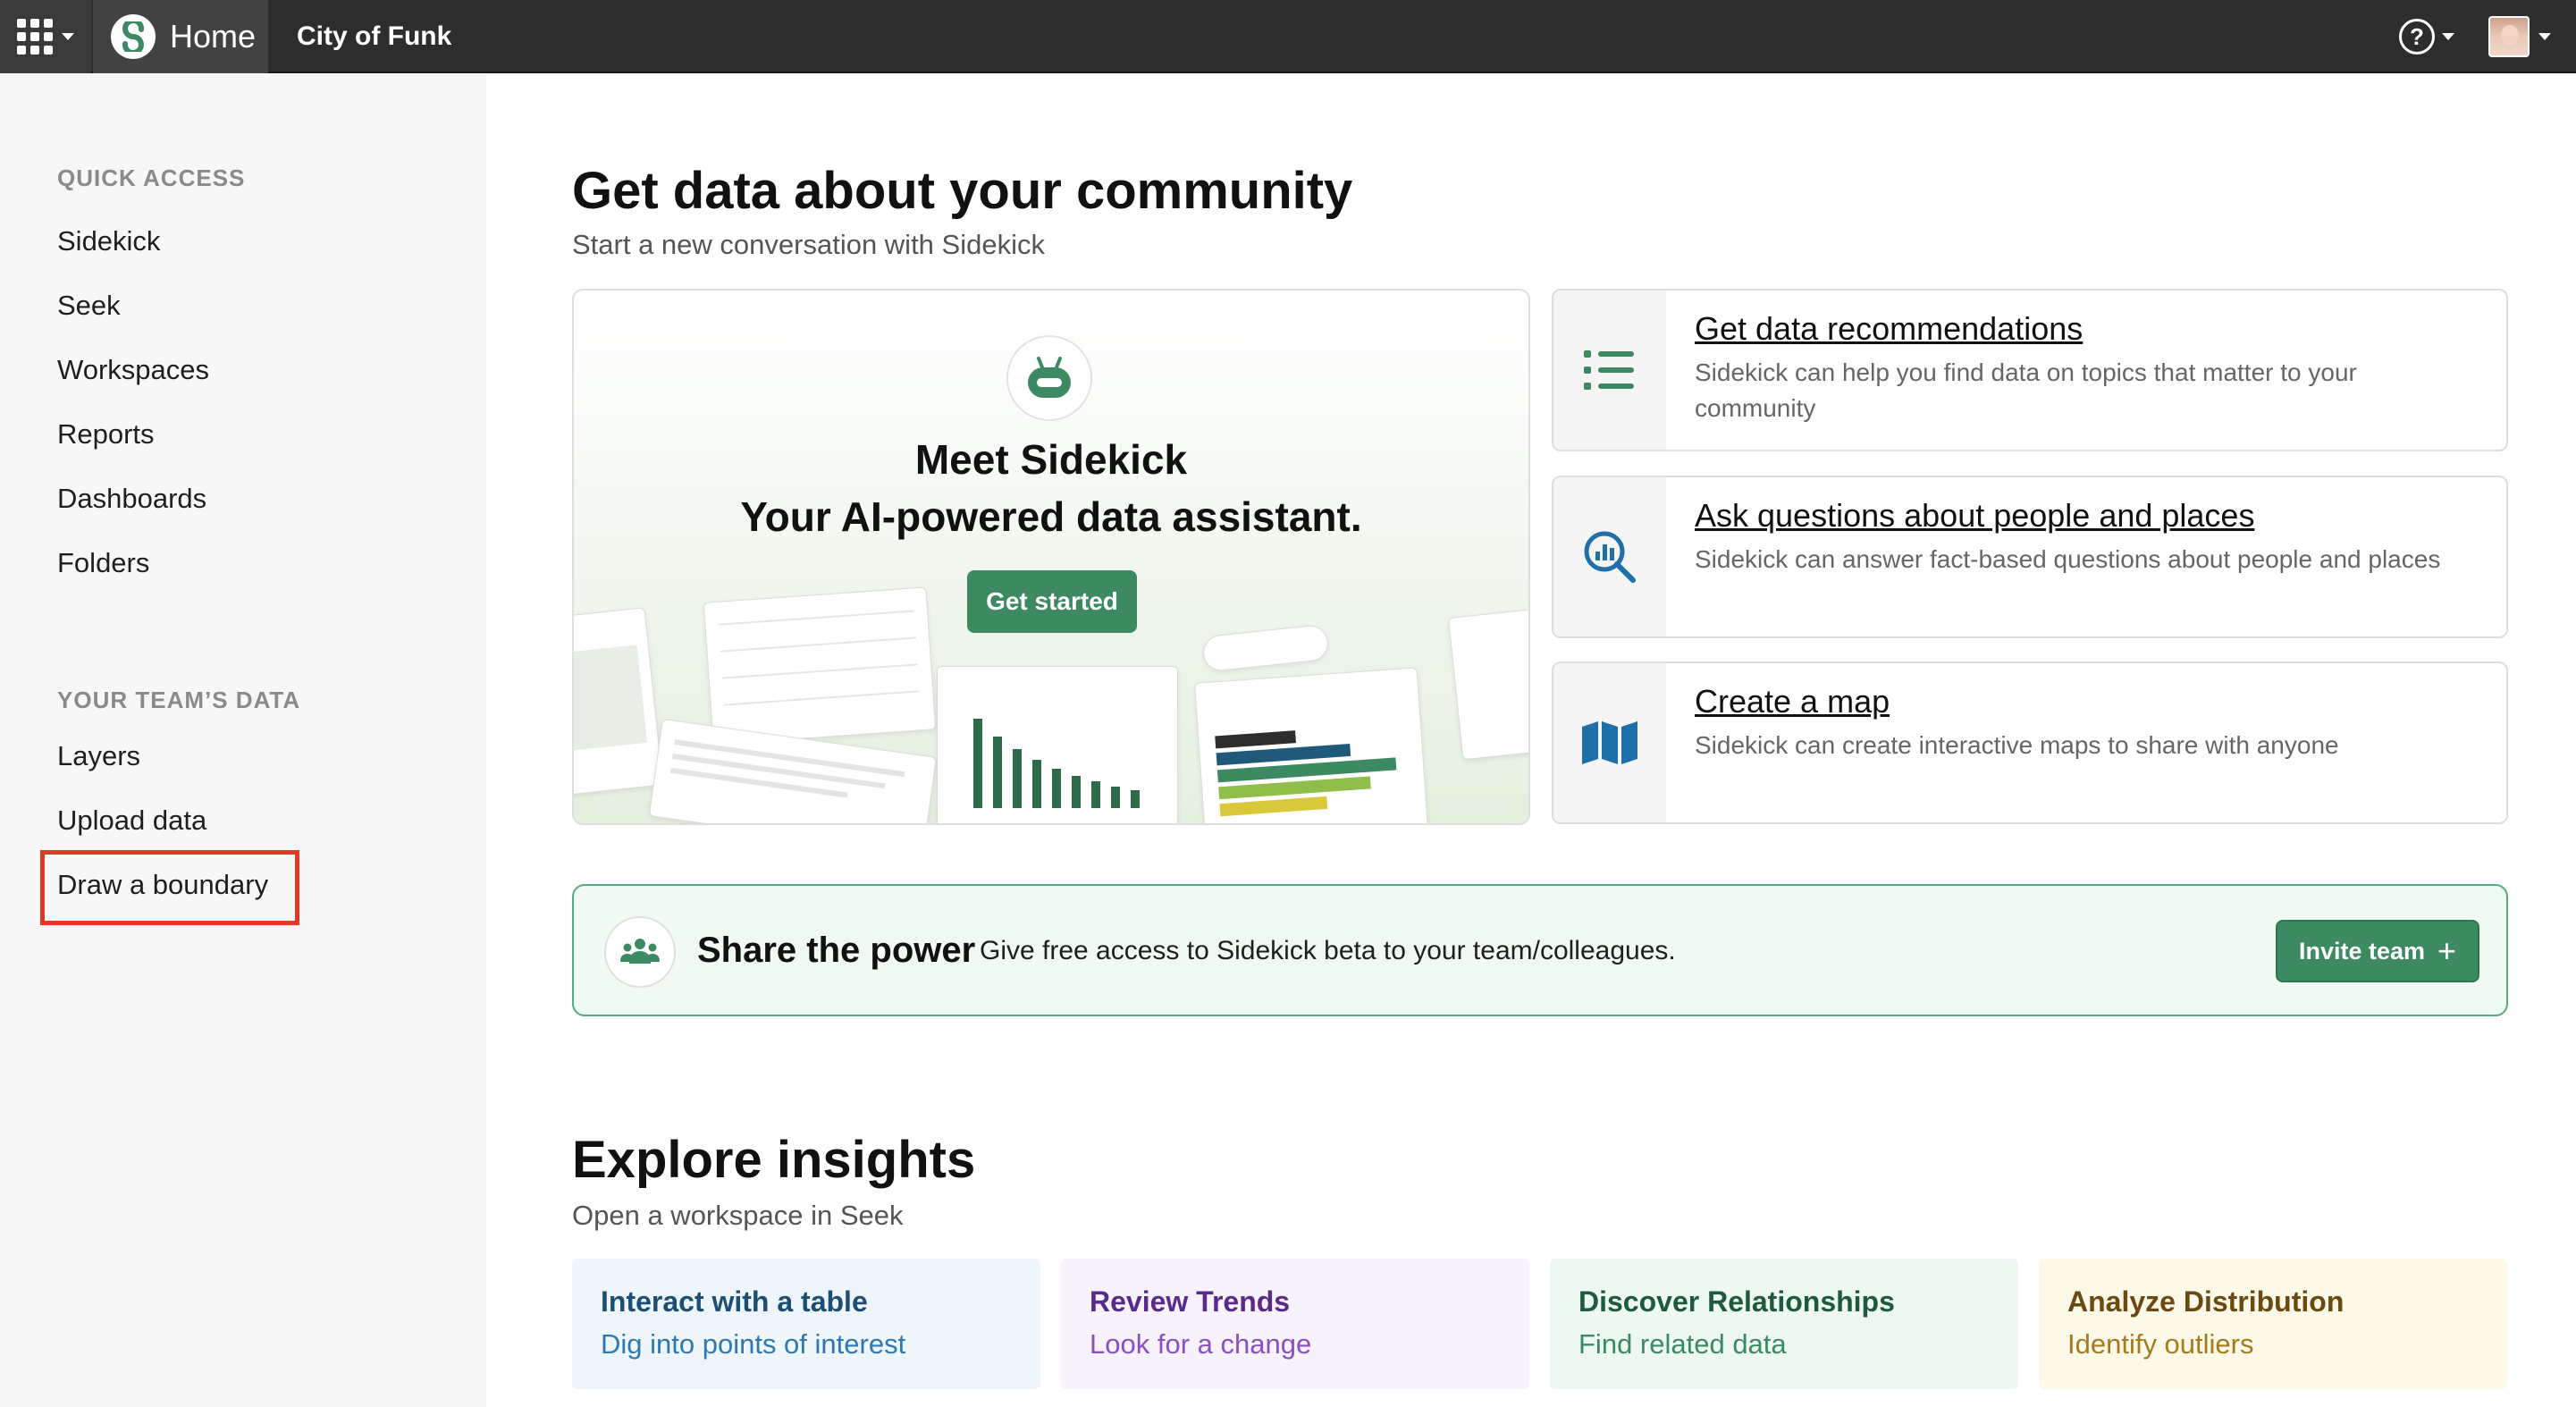  What do you see at coordinates (2362, 951) in the screenshot?
I see `invite-team-label: Invite team` at bounding box center [2362, 951].